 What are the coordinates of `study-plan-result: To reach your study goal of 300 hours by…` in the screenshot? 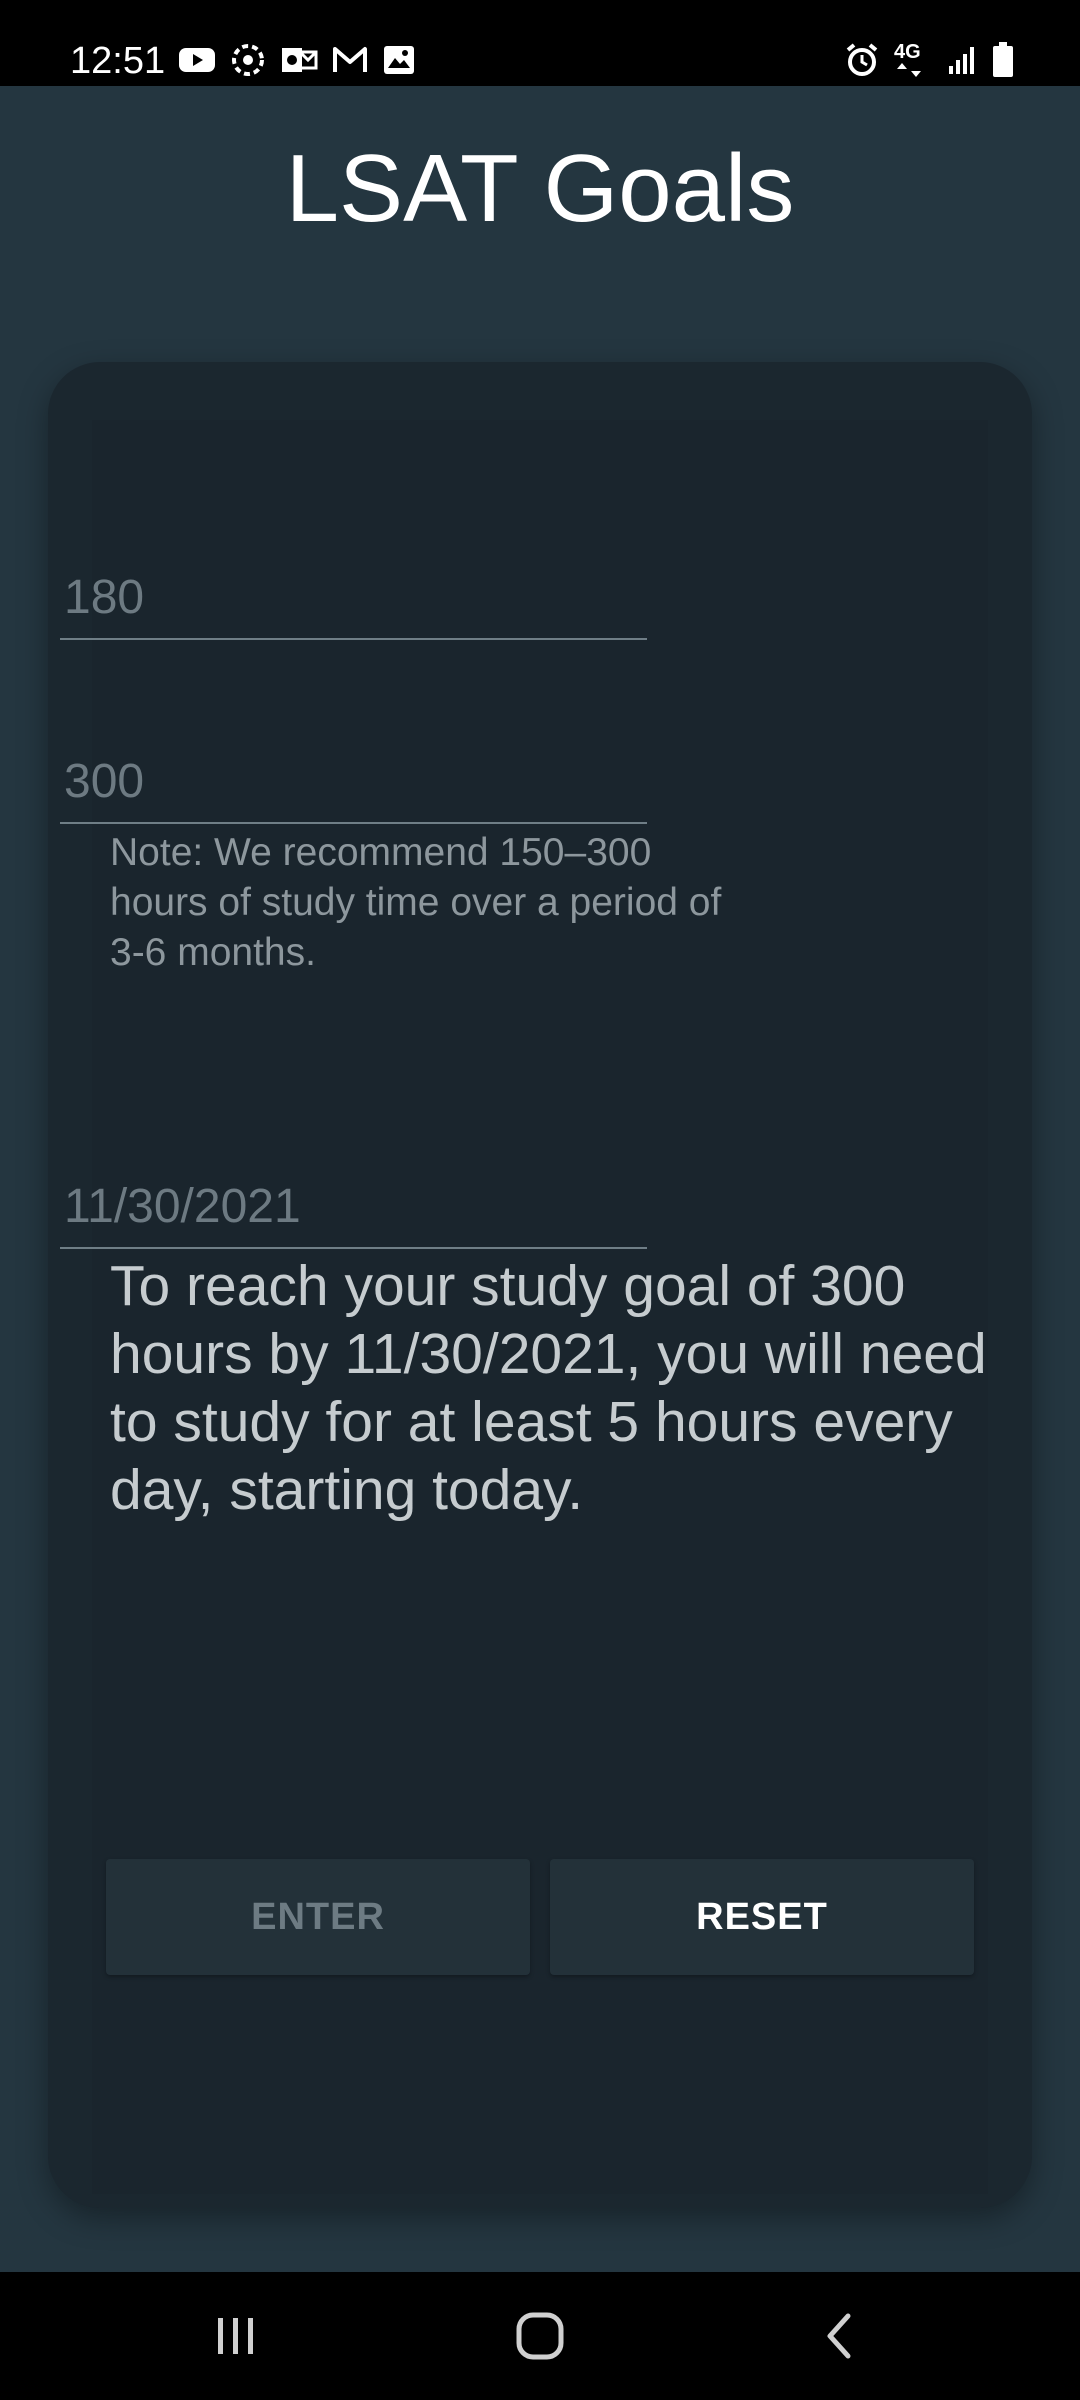 It's located at (548, 1388).